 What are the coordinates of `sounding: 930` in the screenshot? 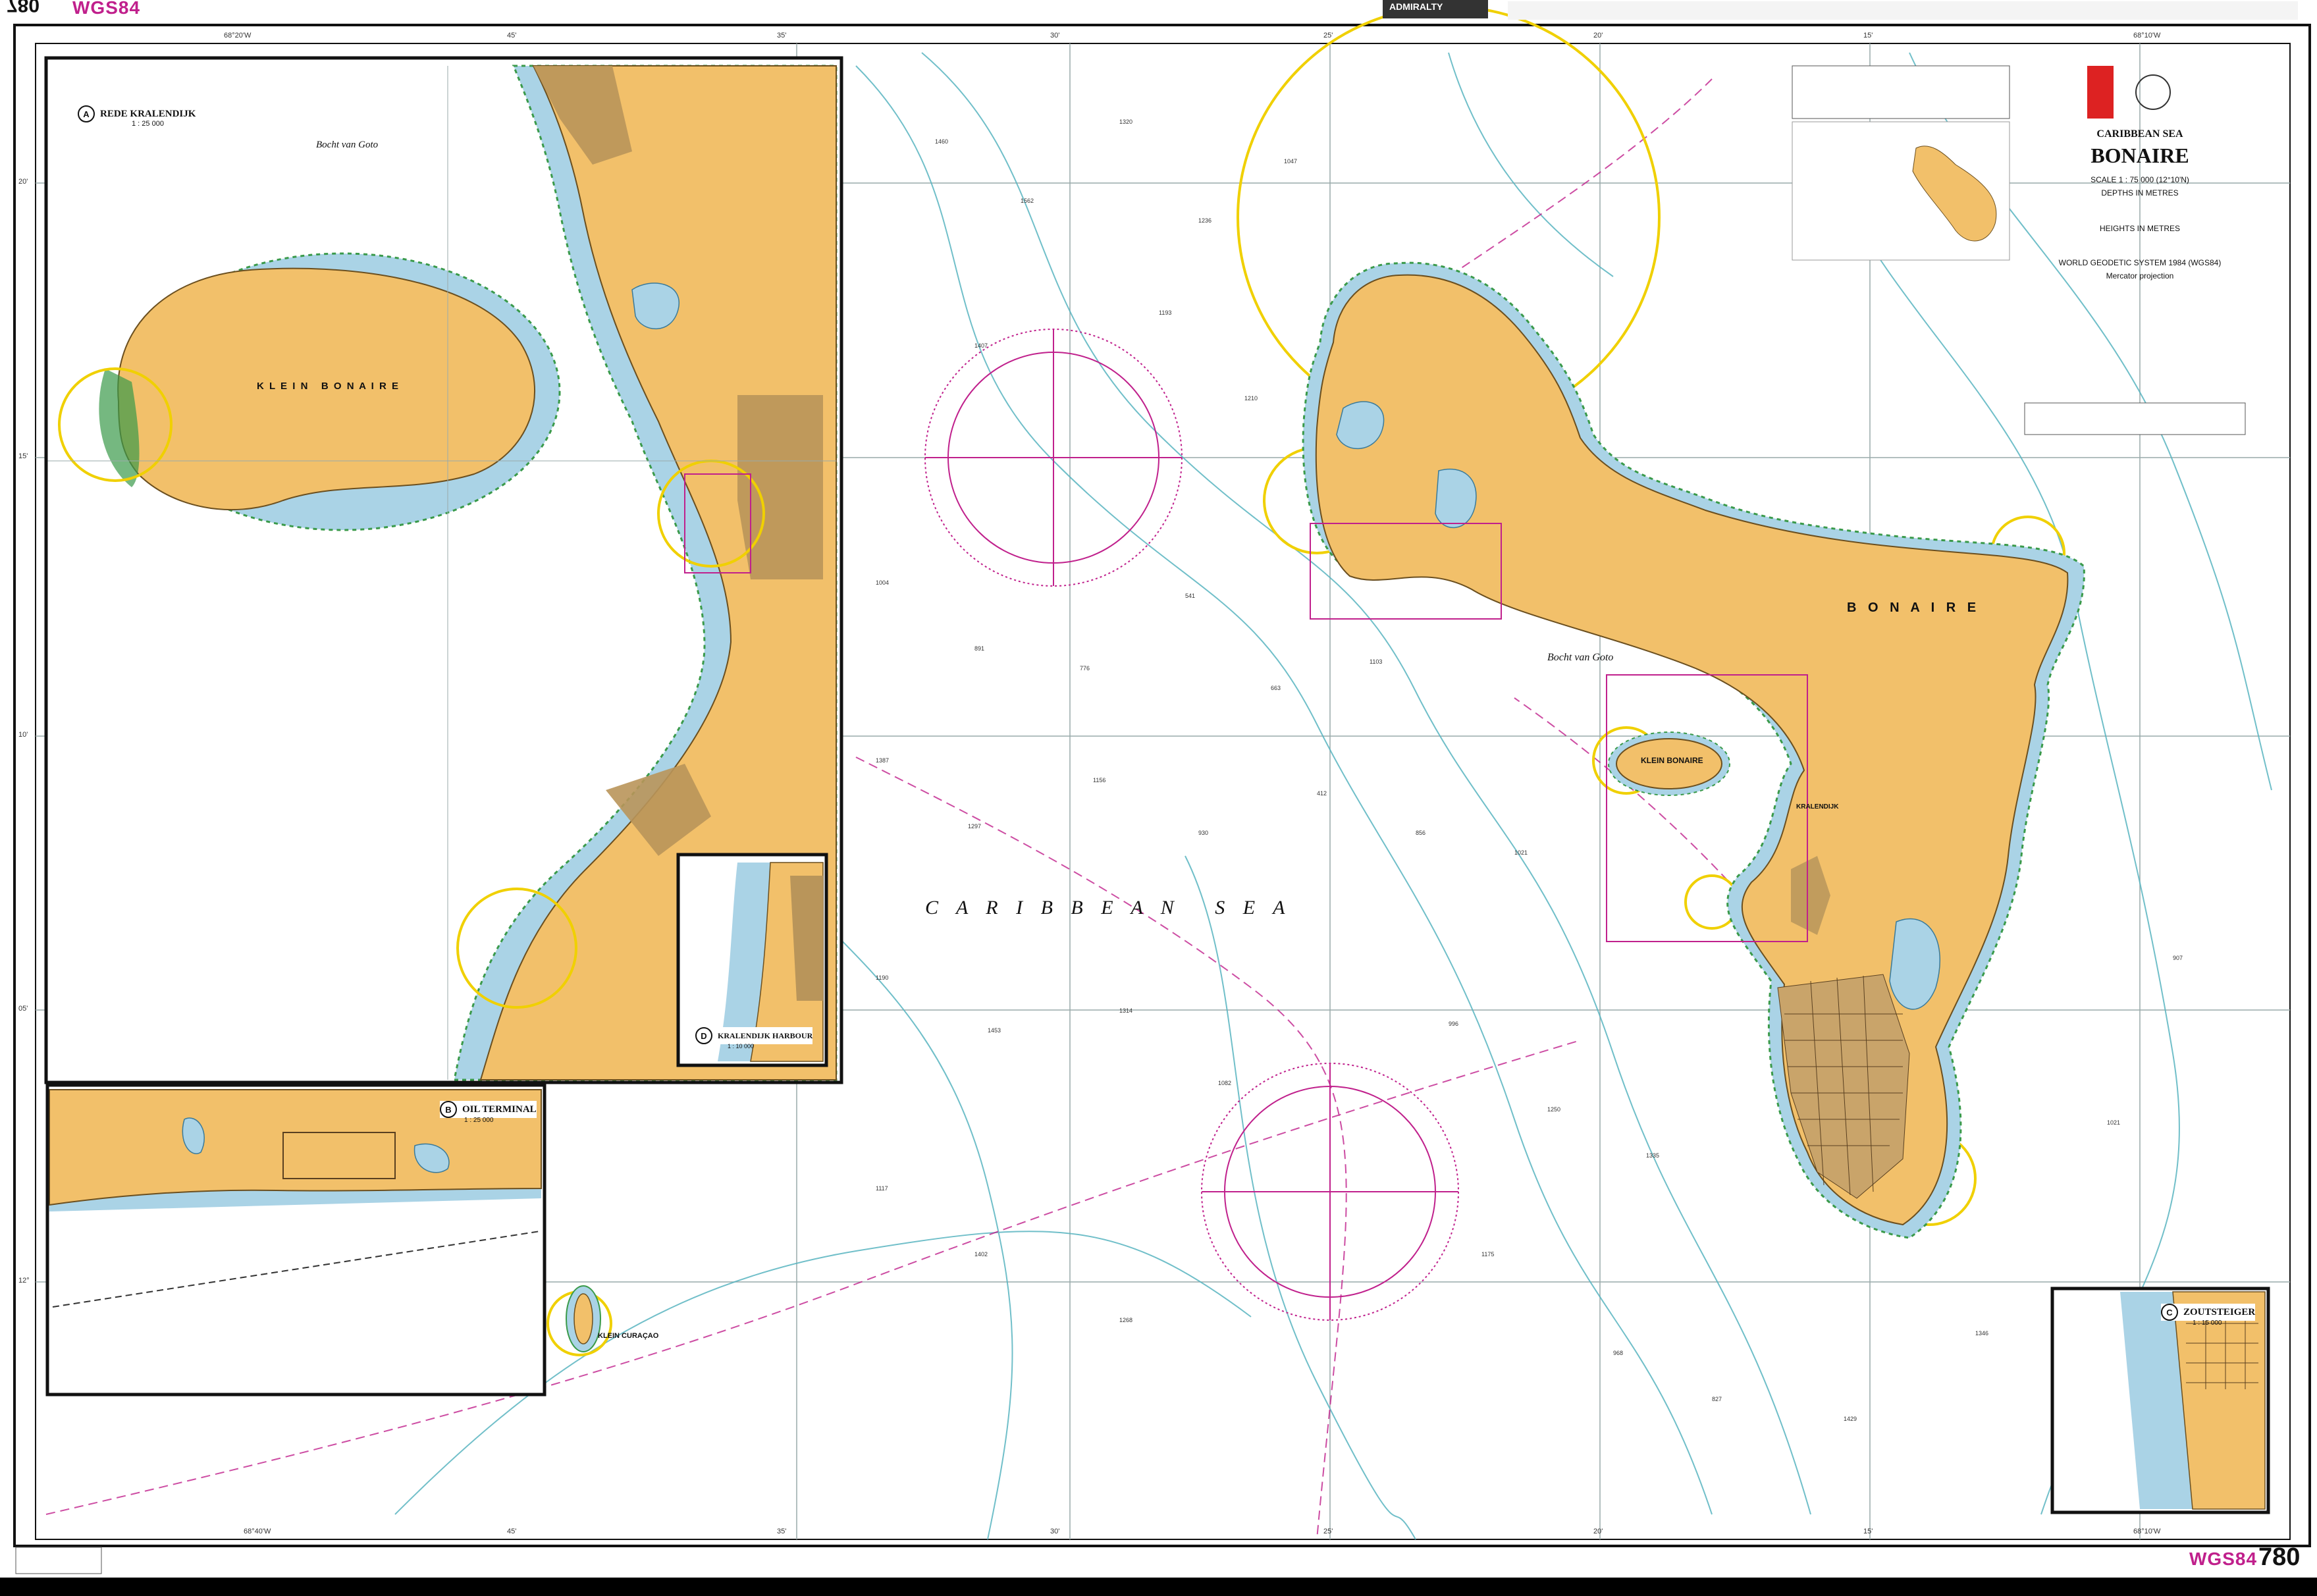 It's located at (1203, 833).